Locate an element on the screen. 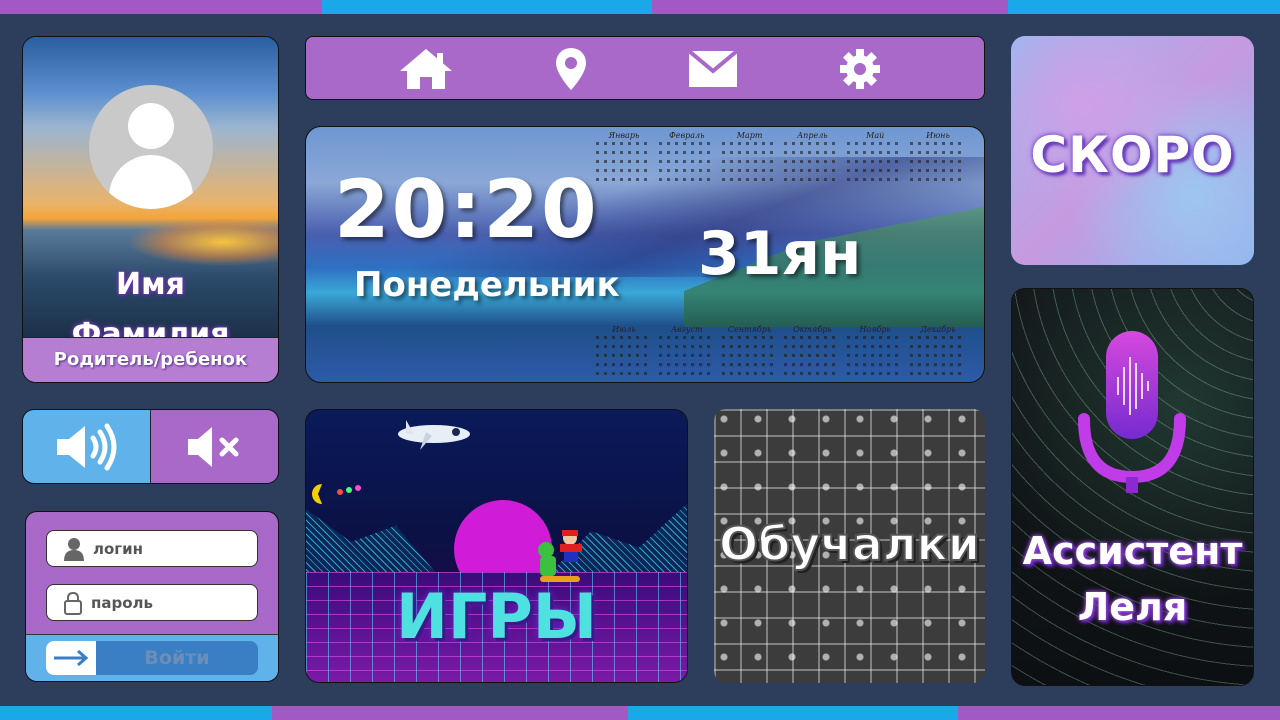  sound-off-button is located at coordinates (214, 446).